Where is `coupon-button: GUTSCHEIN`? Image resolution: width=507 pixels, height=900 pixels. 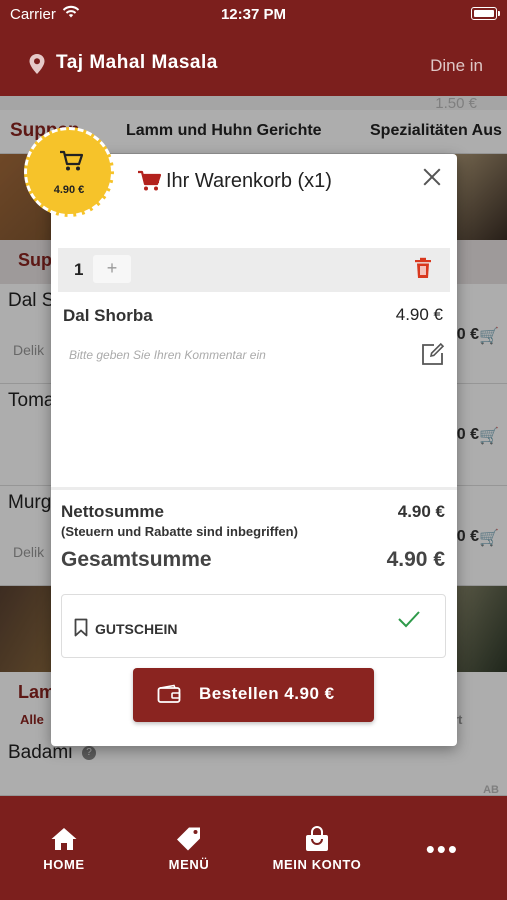 coupon-button: GUTSCHEIN is located at coordinates (253, 626).